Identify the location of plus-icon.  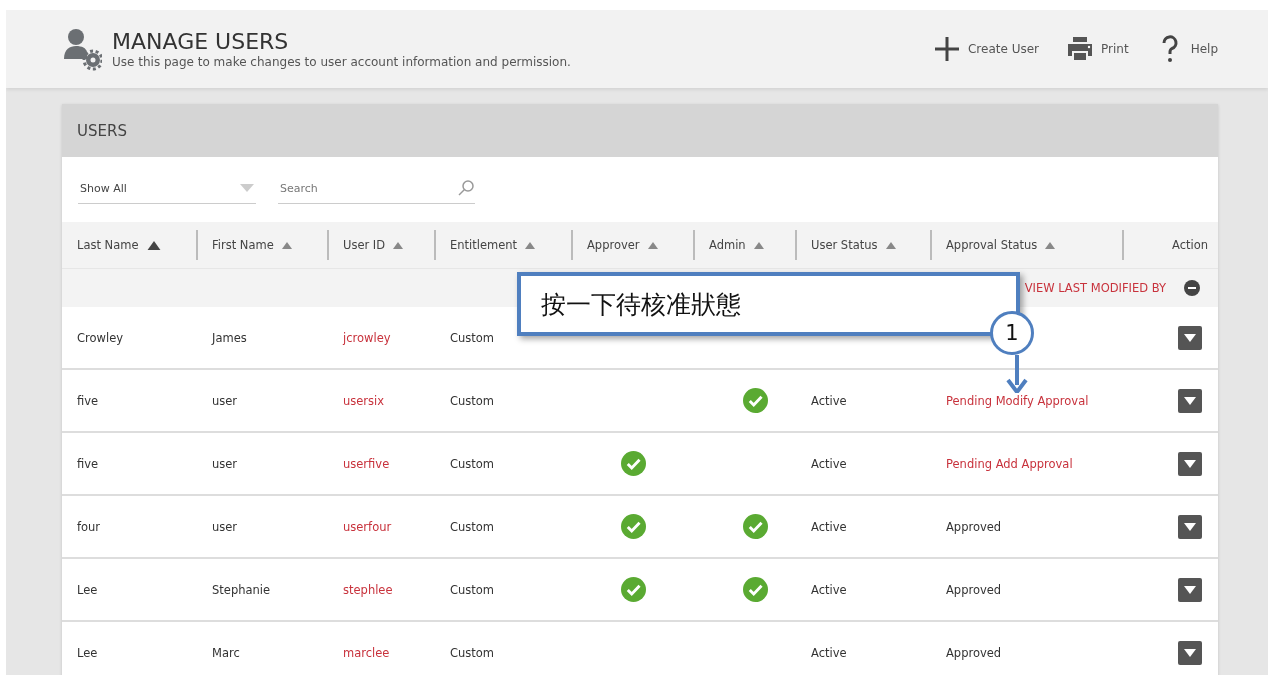
(947, 49).